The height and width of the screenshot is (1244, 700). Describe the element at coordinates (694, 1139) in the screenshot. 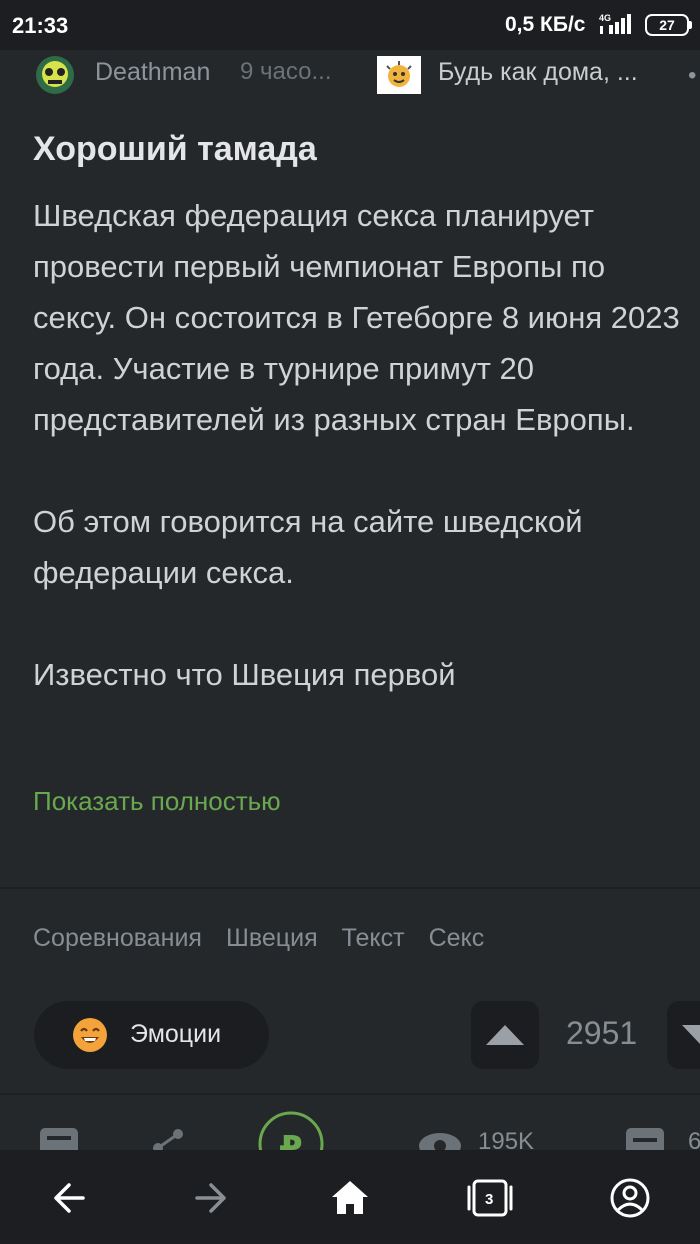

I see `saved-count: 6` at that location.